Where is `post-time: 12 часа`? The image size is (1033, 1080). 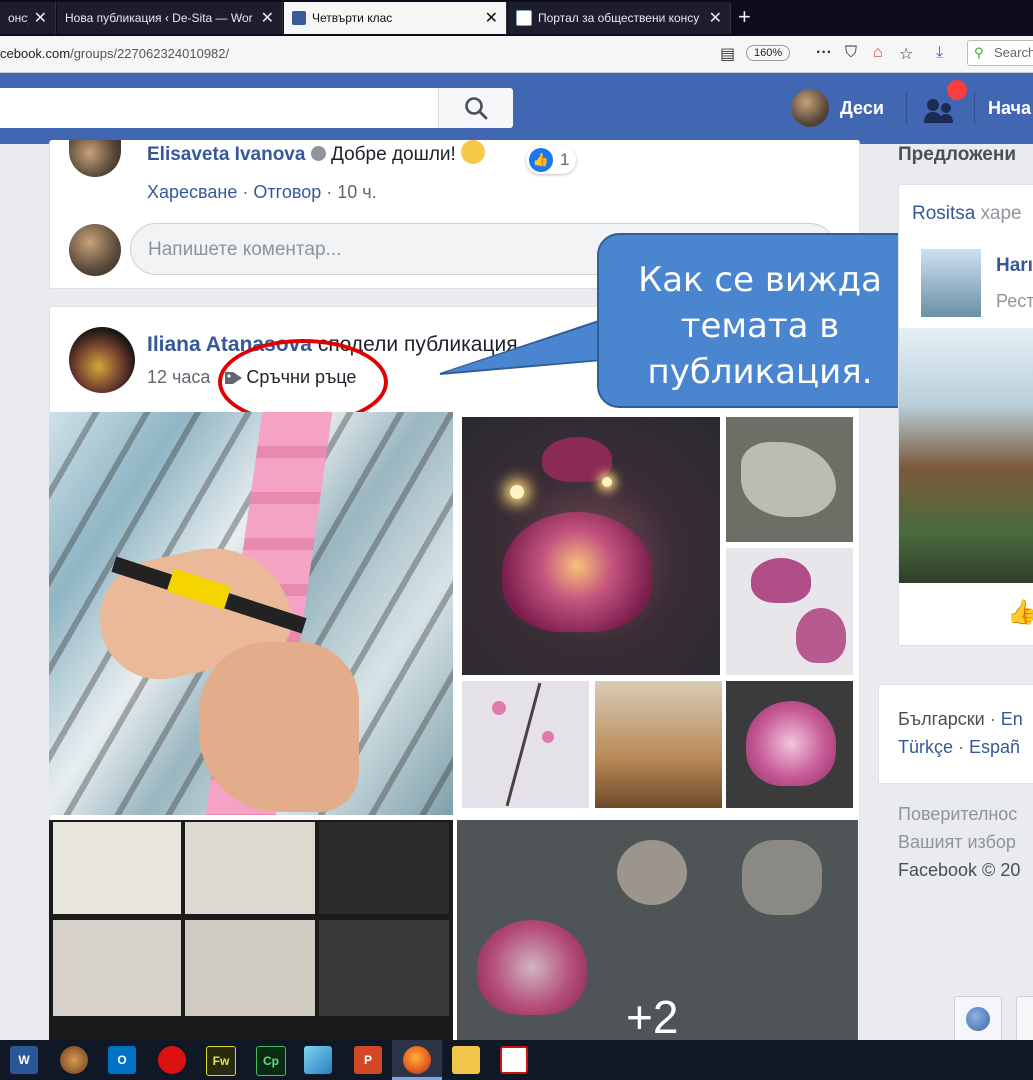 post-time: 12 часа is located at coordinates (178, 377).